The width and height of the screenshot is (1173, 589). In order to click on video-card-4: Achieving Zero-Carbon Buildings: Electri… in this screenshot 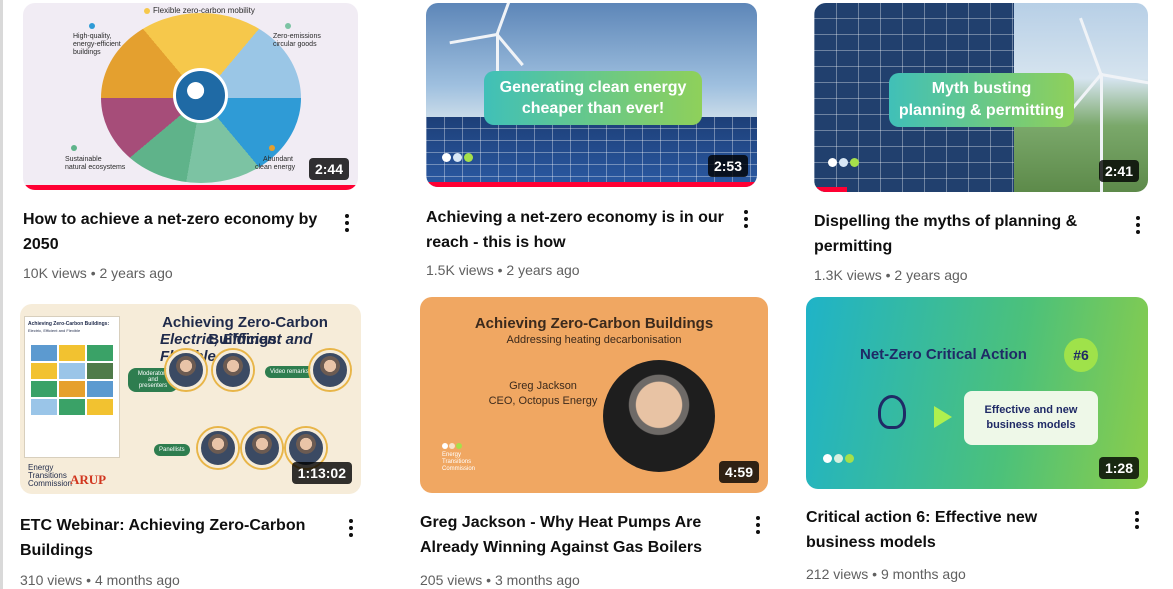, I will do `click(192, 446)`.